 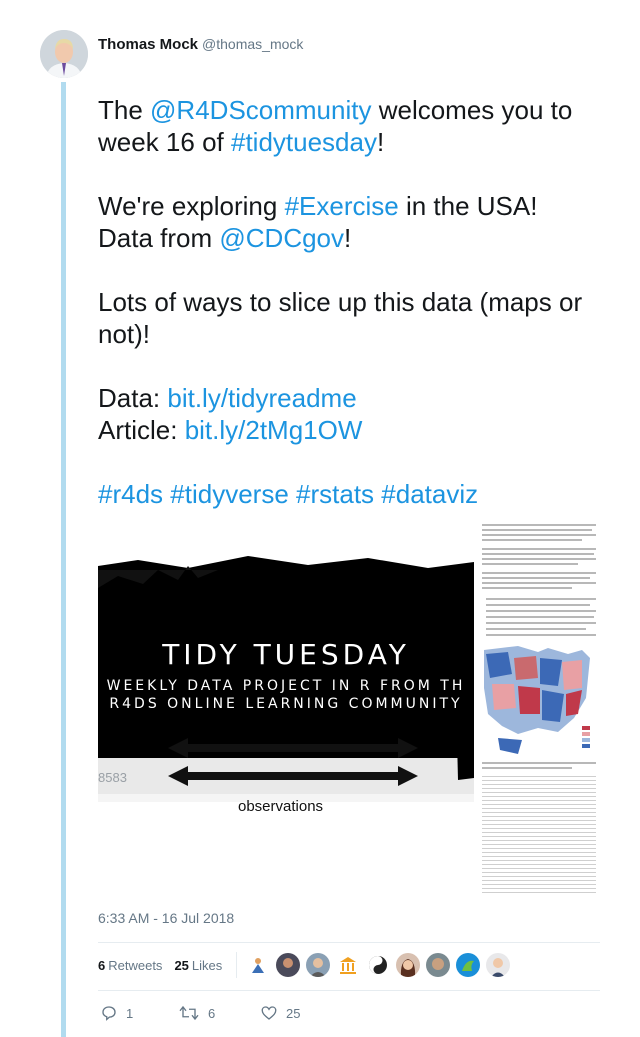 I want to click on hashtag-link: #tidyverse, so click(x=229, y=494).